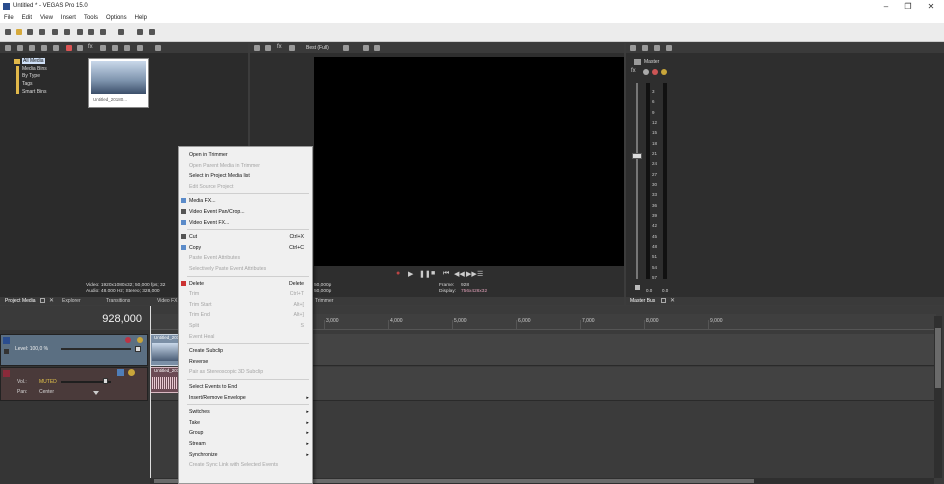 The width and height of the screenshot is (944, 484). I want to click on tab-video-fx: Video FX, so click(167, 301).